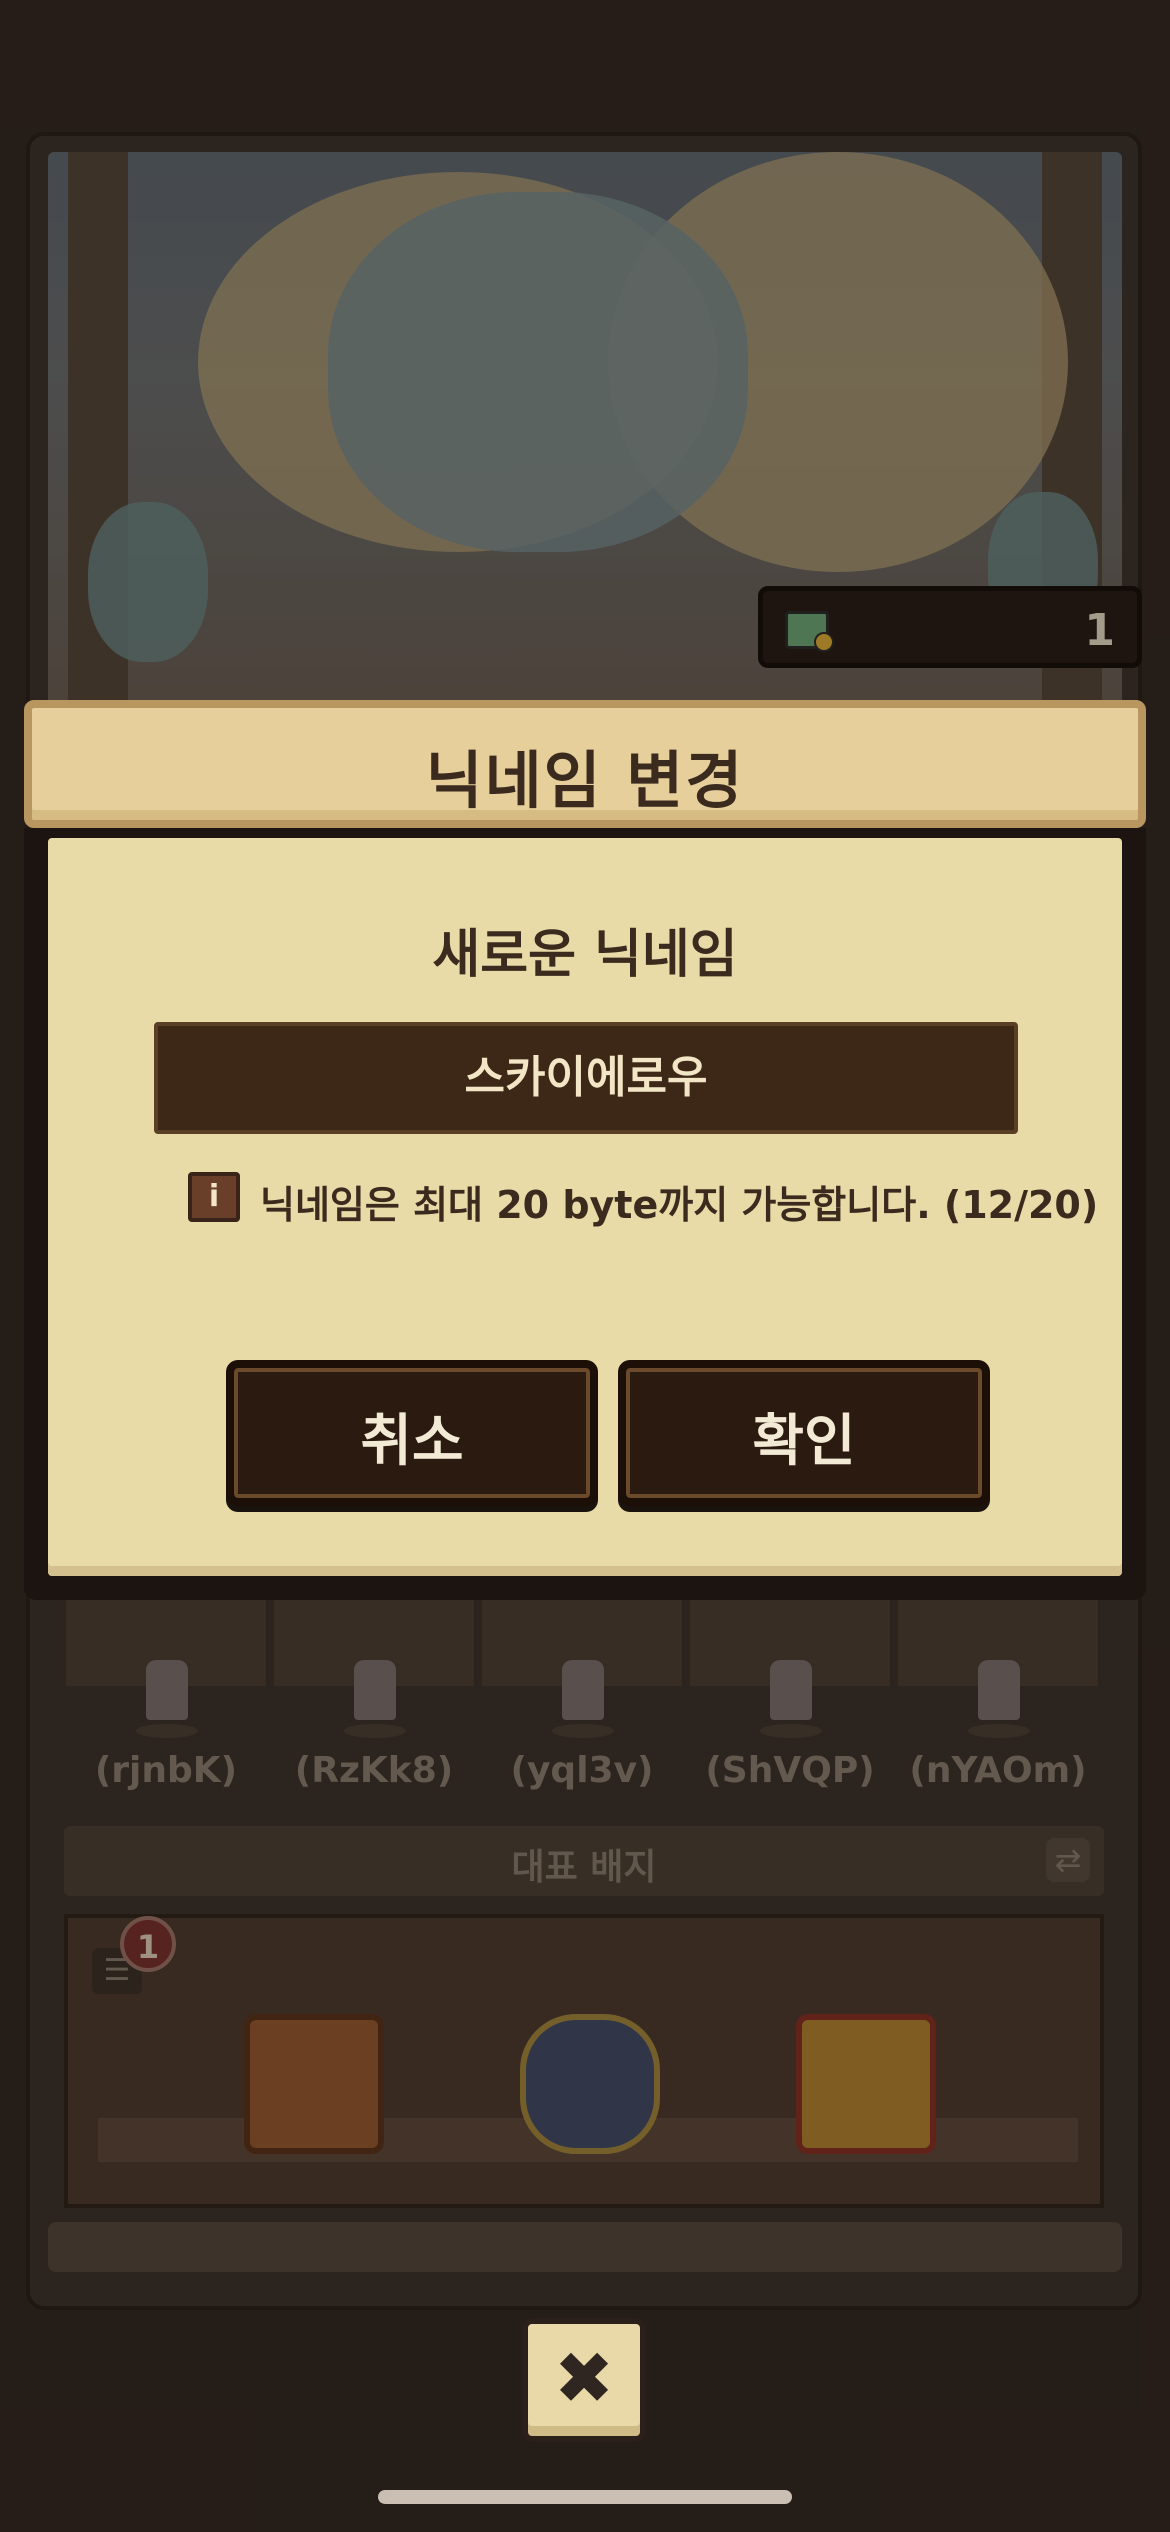 The width and height of the screenshot is (1170, 2532). I want to click on cancel-button-label: 취소, so click(412, 1441).